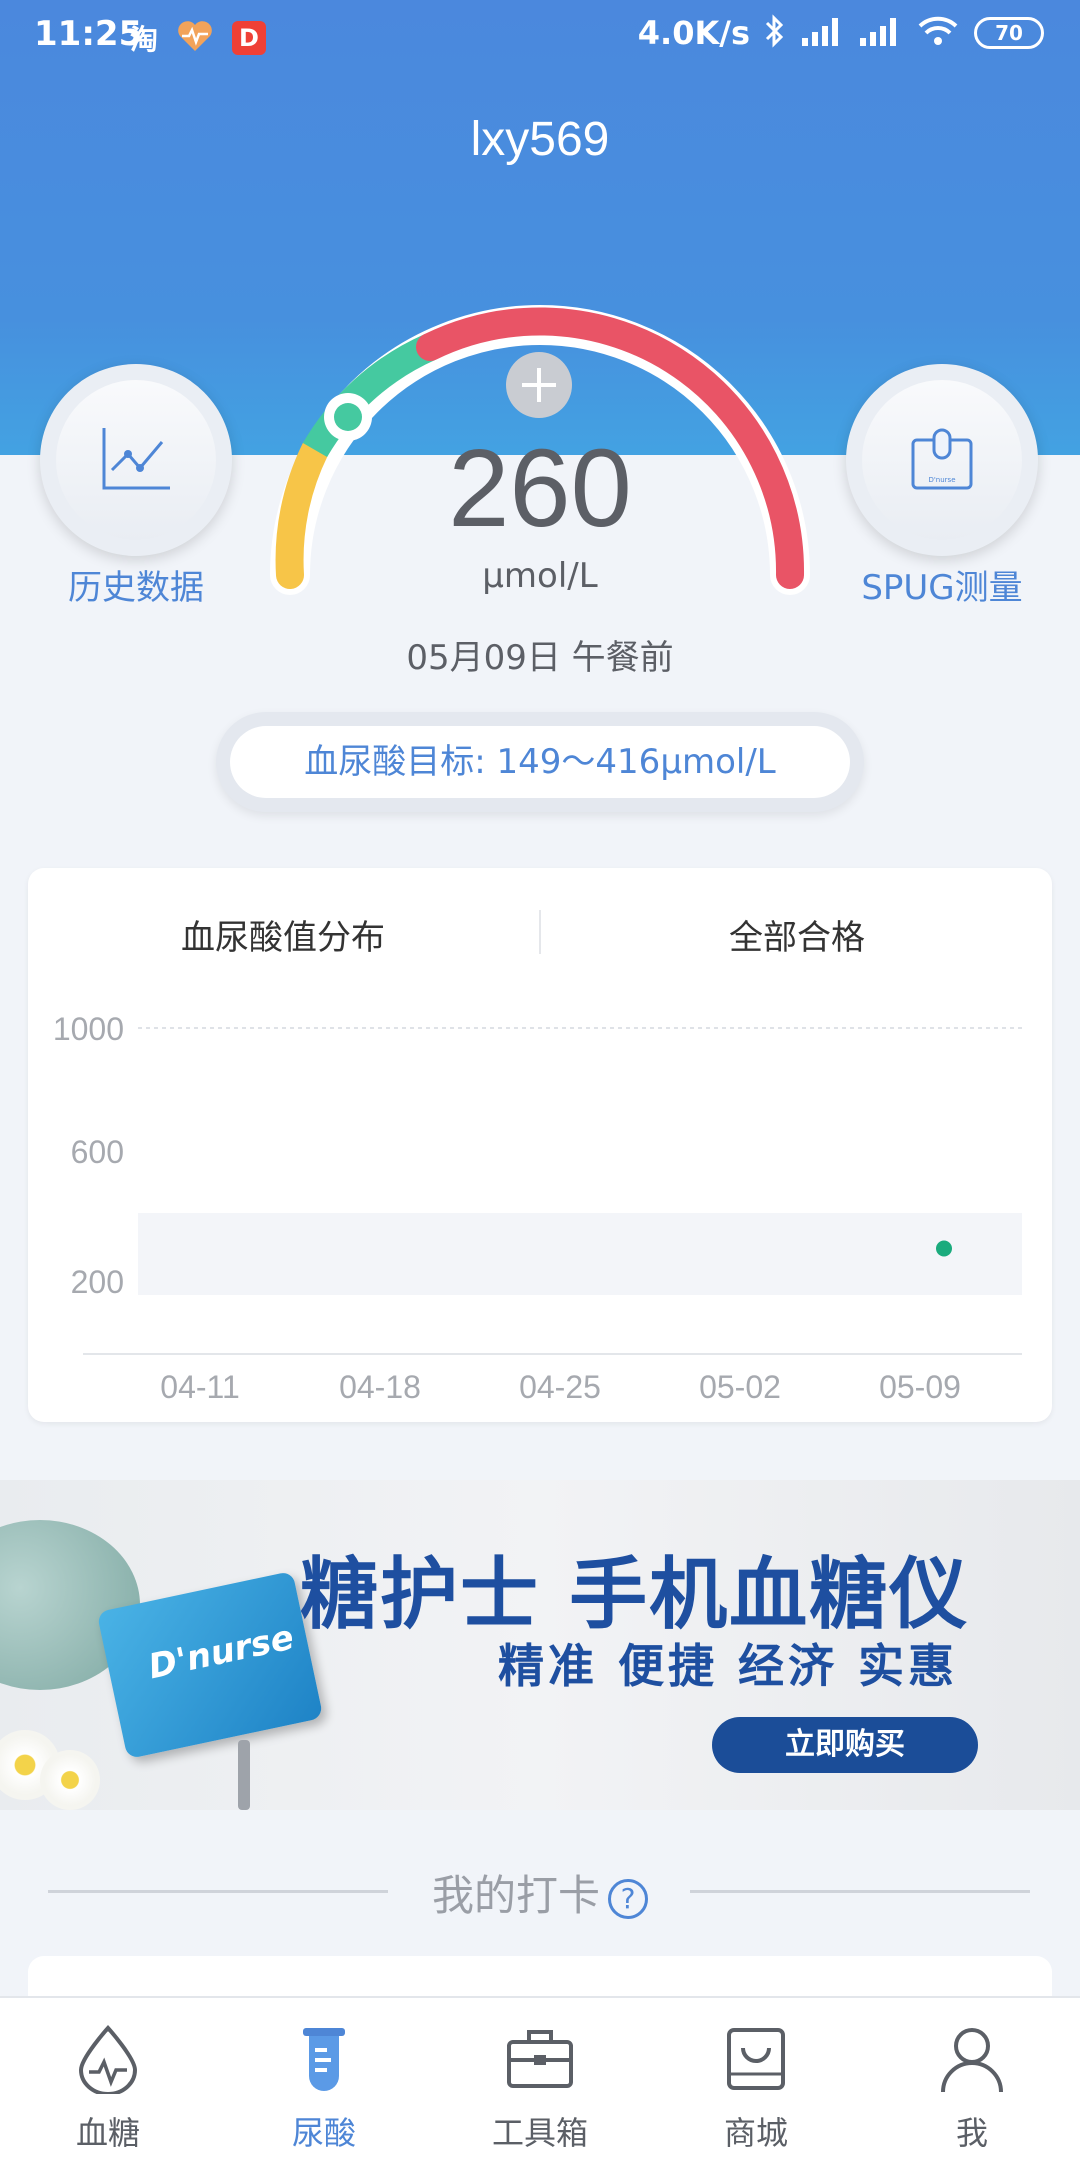  What do you see at coordinates (195, 38) in the screenshot?
I see `heart-rate-icon` at bounding box center [195, 38].